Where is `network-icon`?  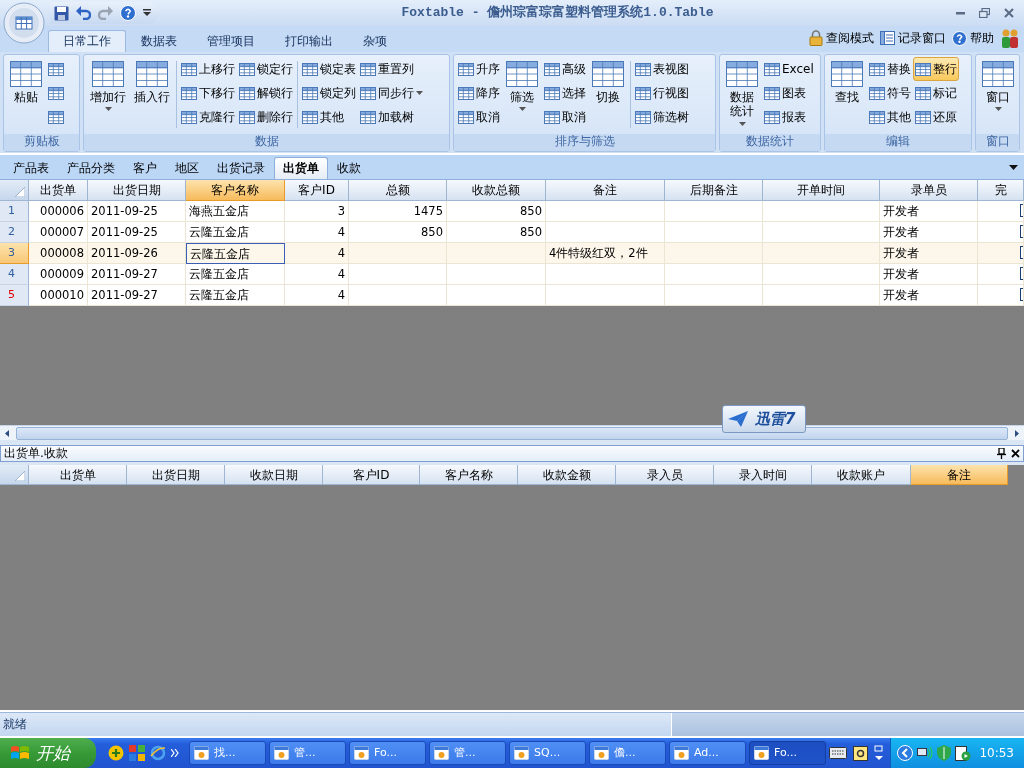
network-icon is located at coordinates (925, 753).